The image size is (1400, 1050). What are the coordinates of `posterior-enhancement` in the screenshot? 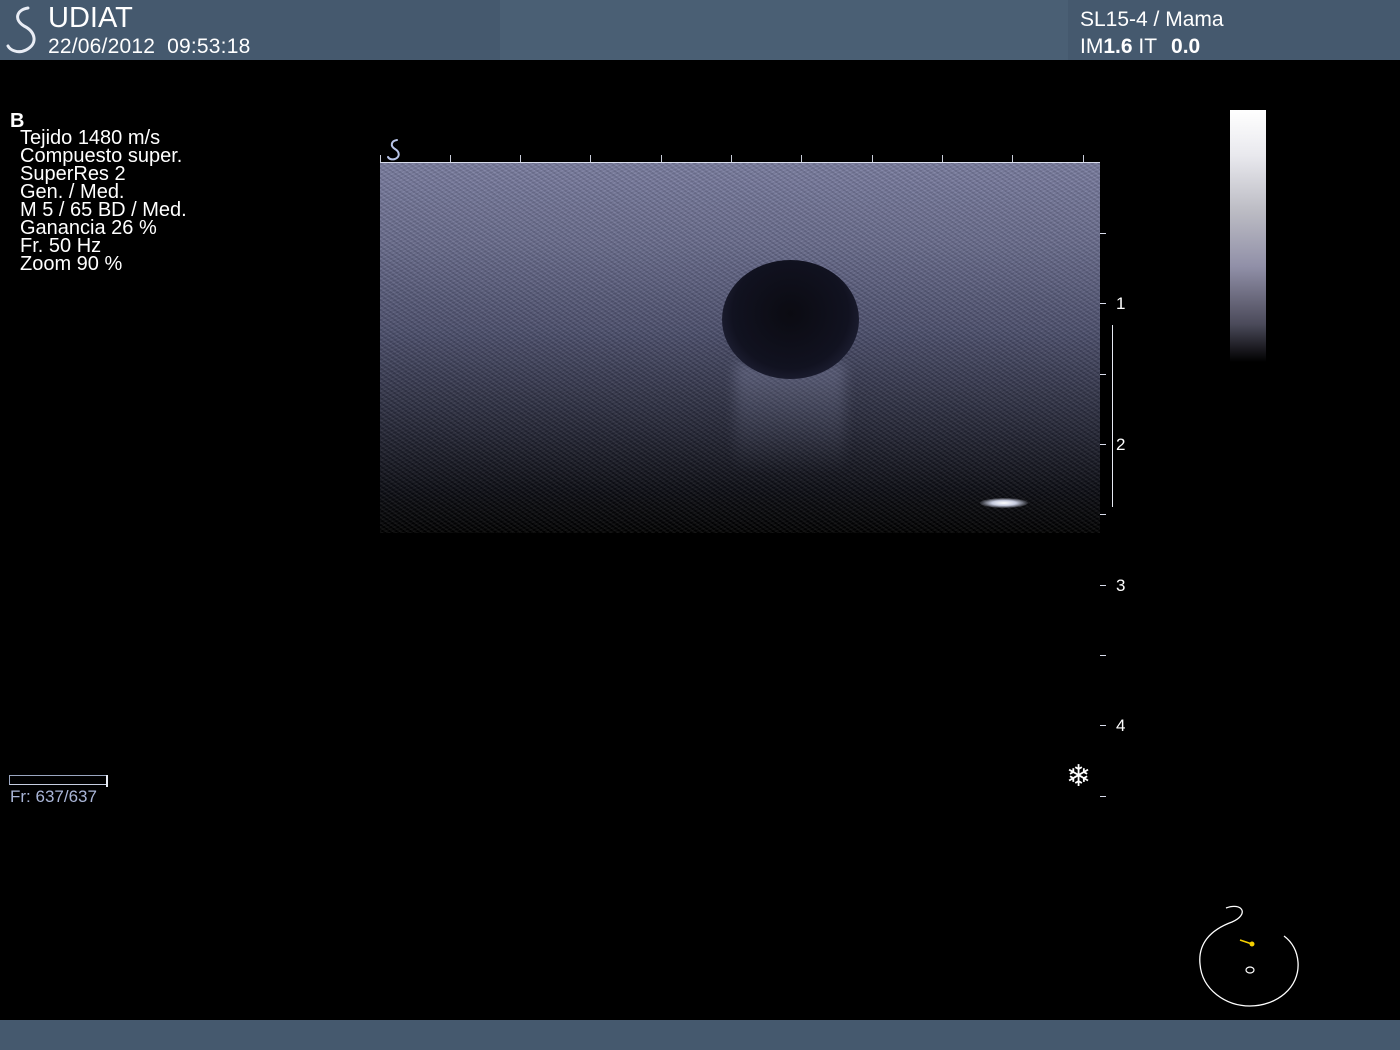 It's located at (790, 418).